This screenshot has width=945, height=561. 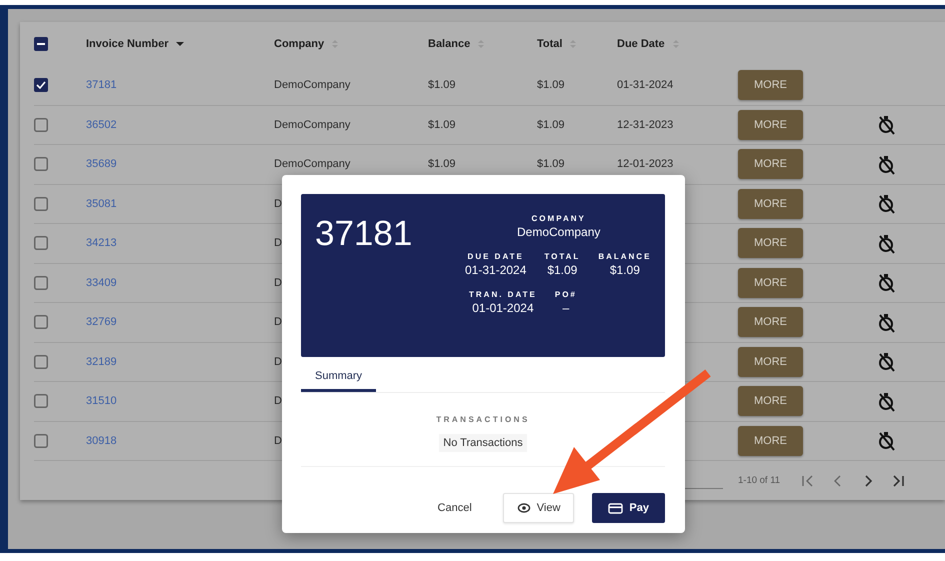 I want to click on field-label: COMPANY, so click(x=559, y=218).